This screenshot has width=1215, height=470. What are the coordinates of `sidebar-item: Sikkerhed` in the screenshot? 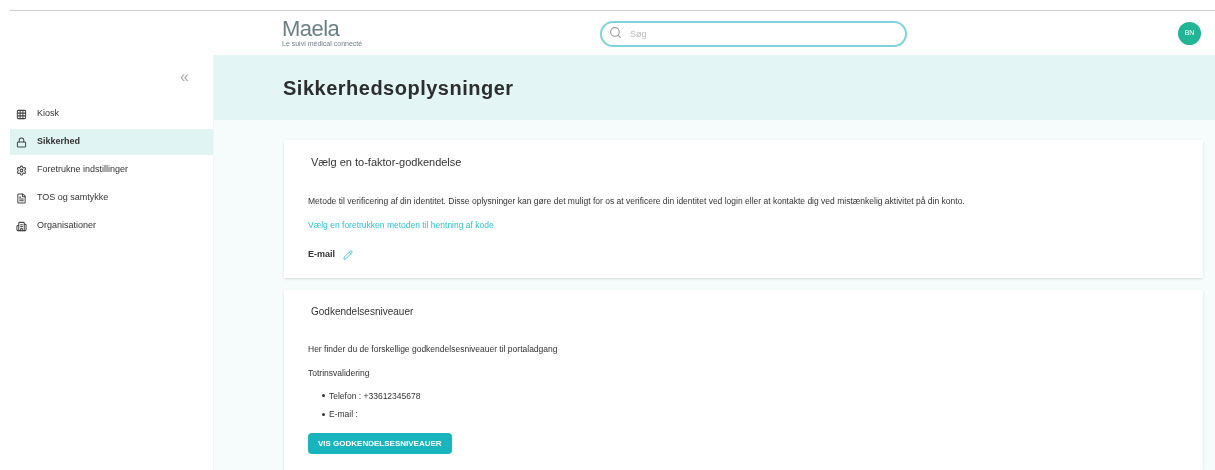 It's located at (111, 142).